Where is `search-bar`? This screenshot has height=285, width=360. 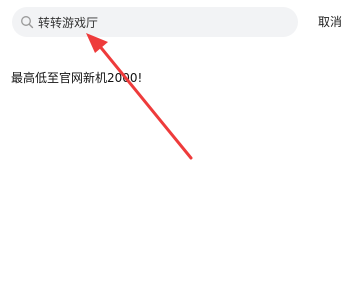 search-bar is located at coordinates (155, 22).